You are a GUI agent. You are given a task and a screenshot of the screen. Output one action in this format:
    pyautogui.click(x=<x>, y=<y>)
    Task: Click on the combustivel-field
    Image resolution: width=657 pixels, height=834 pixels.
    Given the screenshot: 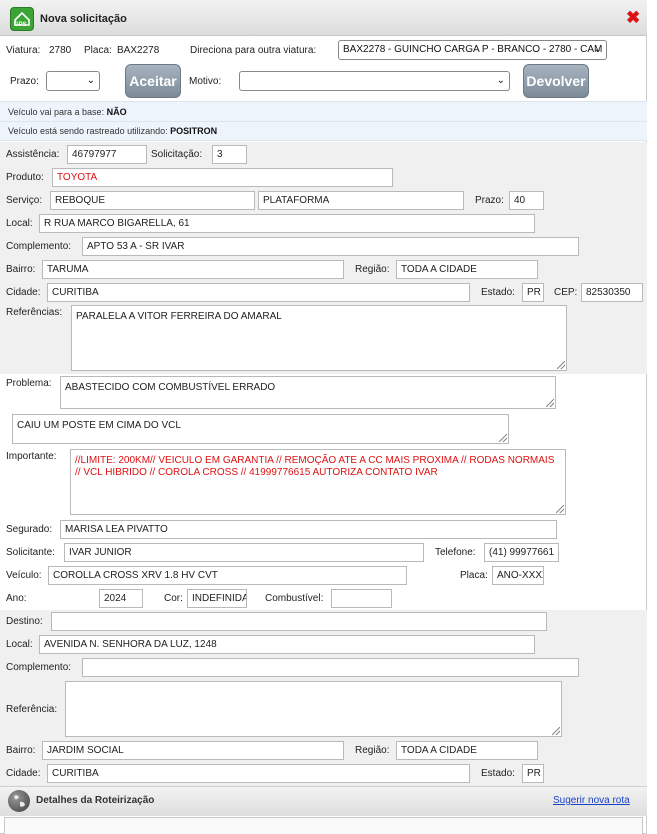 What is the action you would take?
    pyautogui.click(x=361, y=598)
    